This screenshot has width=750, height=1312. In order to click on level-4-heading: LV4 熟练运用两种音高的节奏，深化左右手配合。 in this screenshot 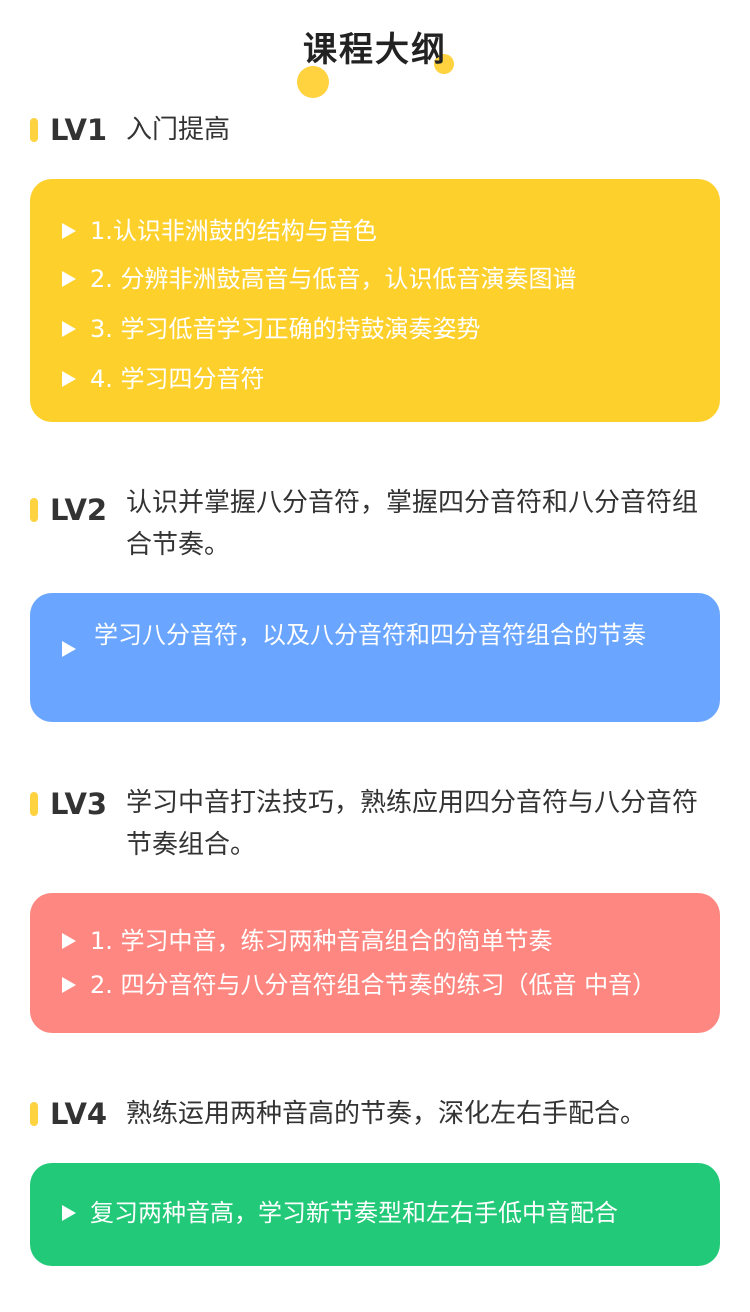, I will do `click(375, 1114)`.